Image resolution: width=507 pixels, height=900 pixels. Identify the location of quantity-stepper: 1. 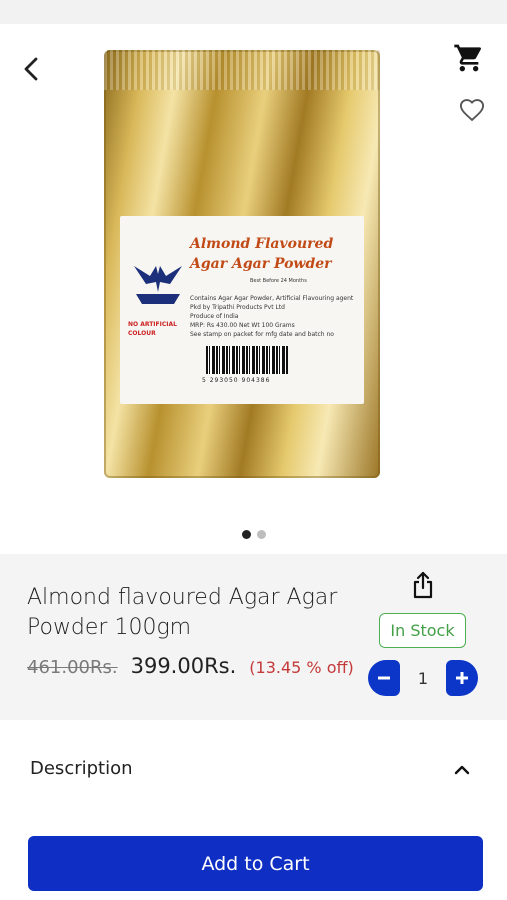
(423, 678).